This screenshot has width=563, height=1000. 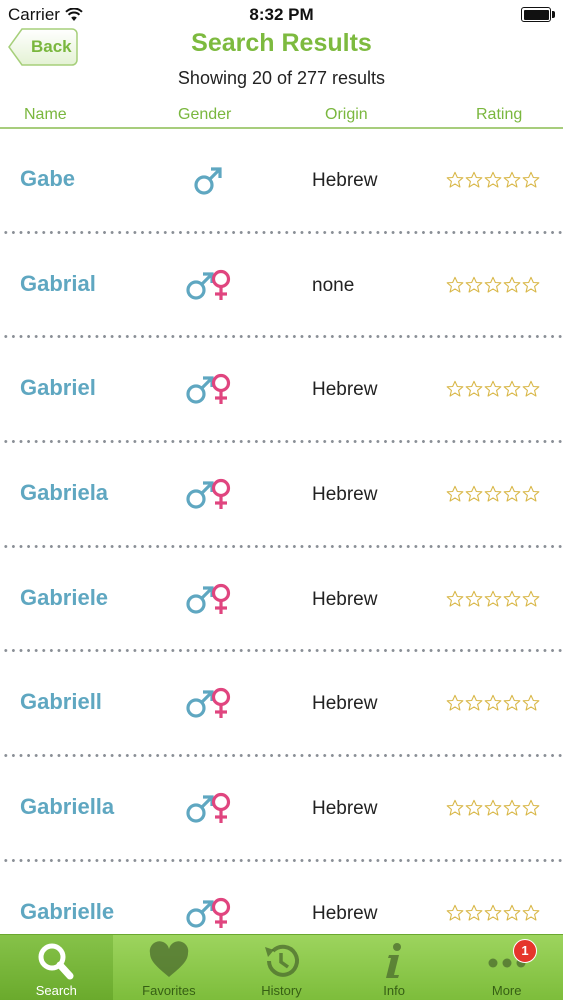 What do you see at coordinates (45, 114) in the screenshot?
I see `column-header-name: Name` at bounding box center [45, 114].